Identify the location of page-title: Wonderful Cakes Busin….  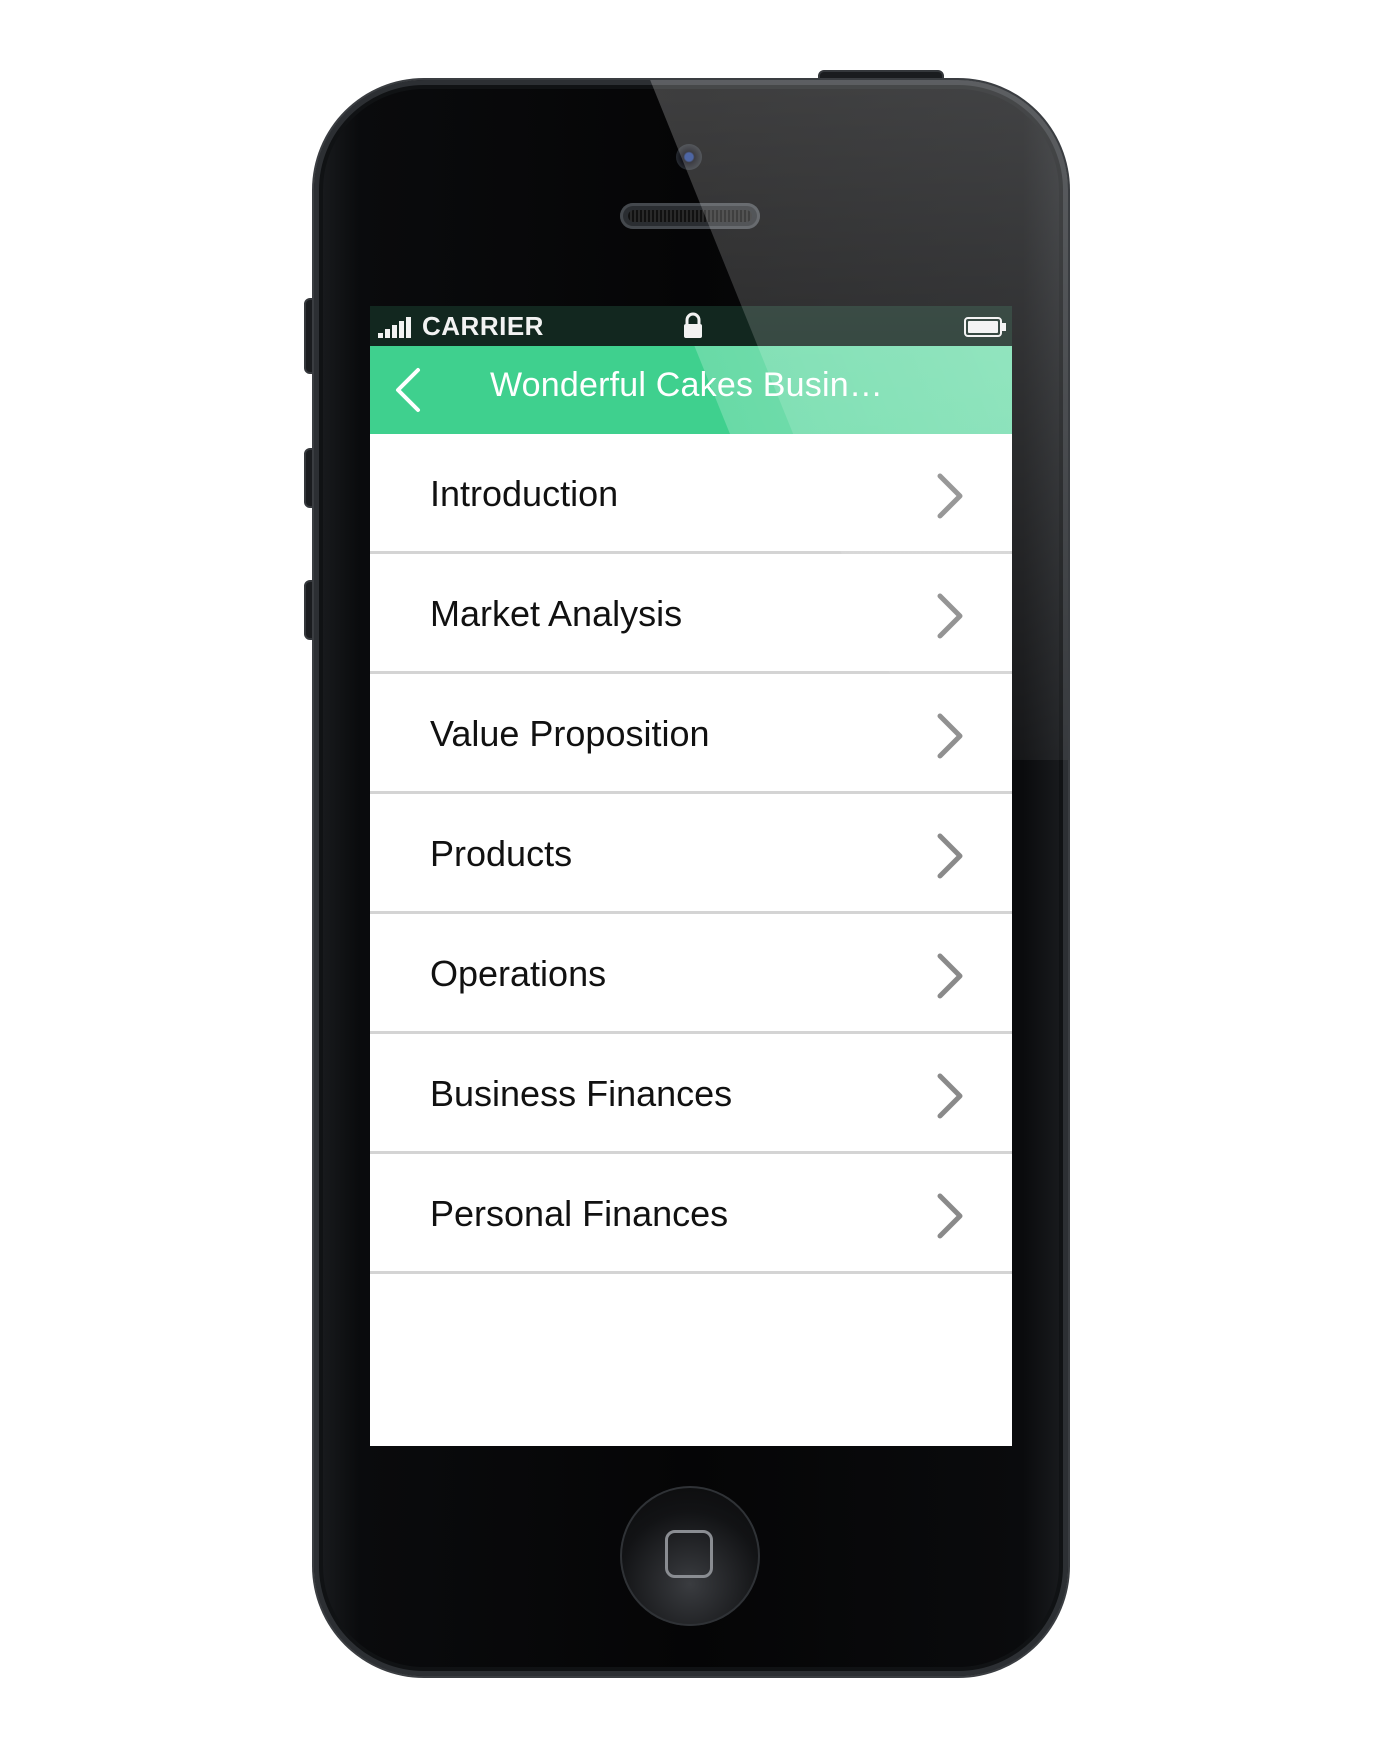
(687, 385).